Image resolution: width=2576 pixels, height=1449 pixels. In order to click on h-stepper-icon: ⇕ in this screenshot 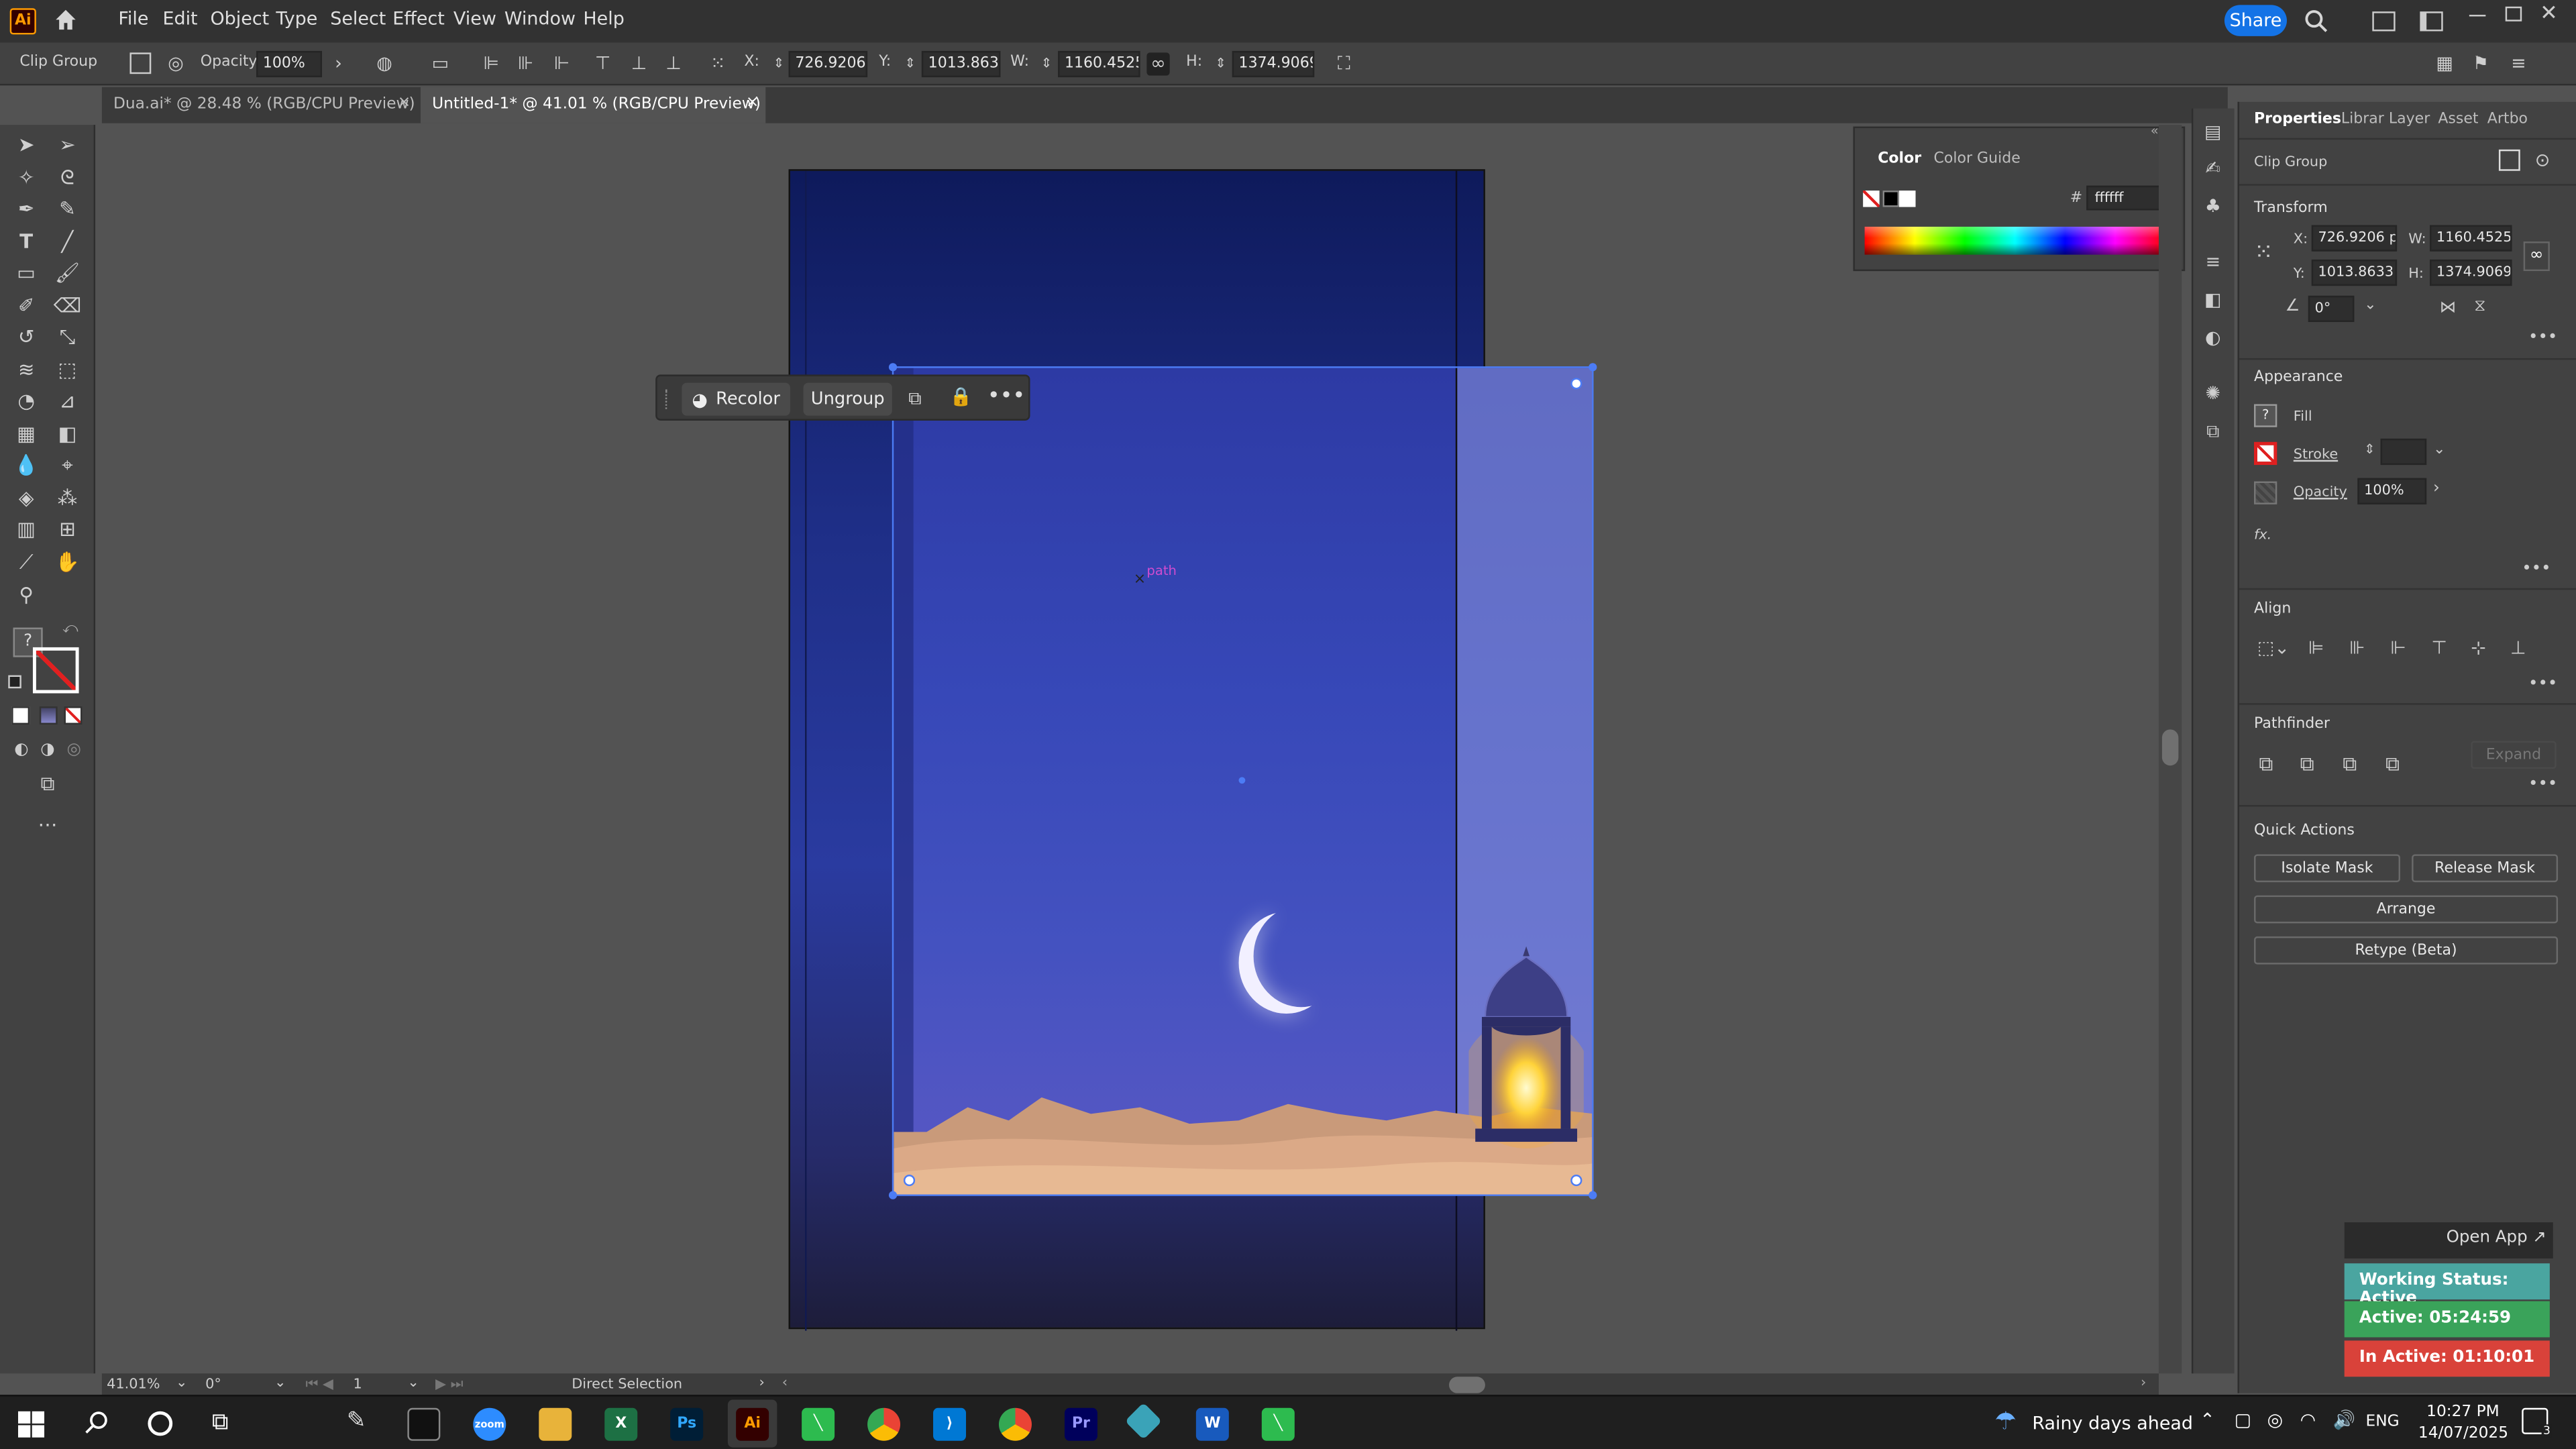, I will do `click(1220, 63)`.